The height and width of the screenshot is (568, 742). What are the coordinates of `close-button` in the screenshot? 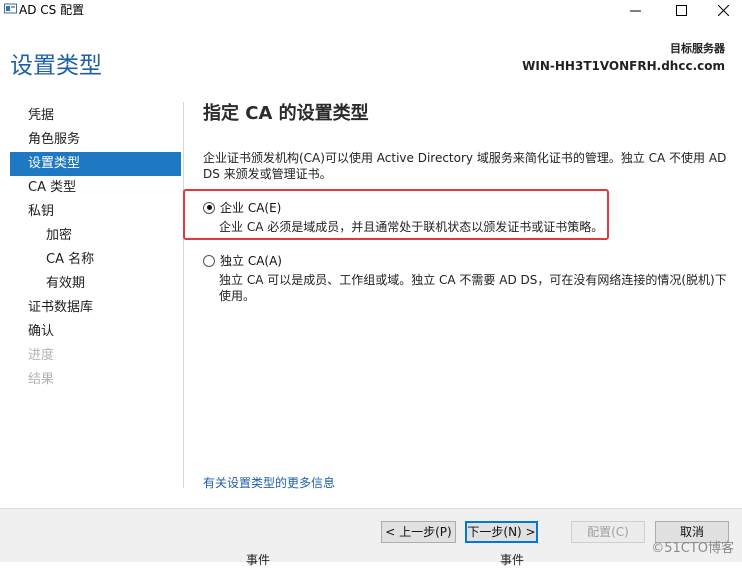 It's located at (721, 10).